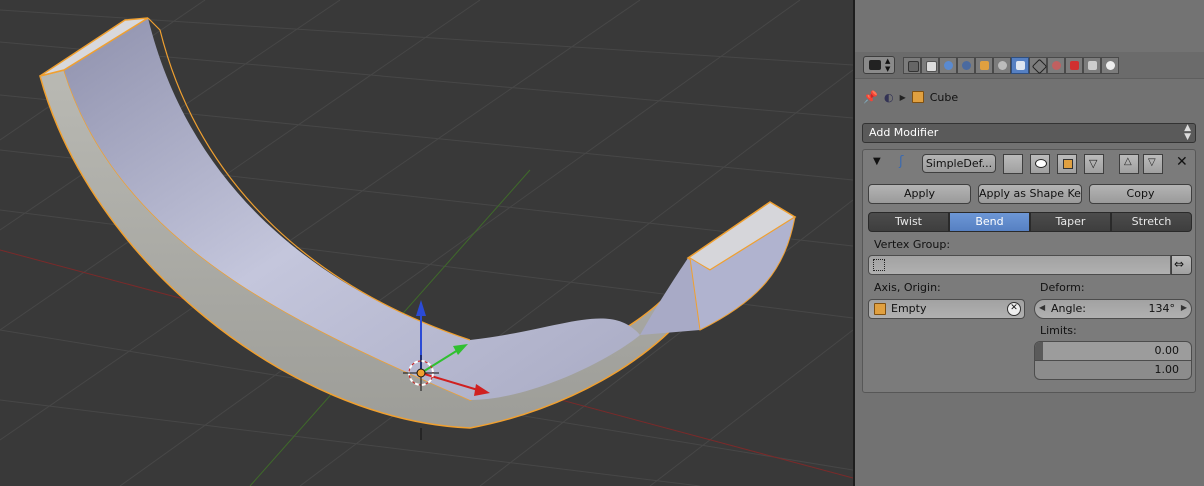 The height and width of the screenshot is (486, 1204). Describe the element at coordinates (1110, 65) in the screenshot. I see `physics-tab-icon` at that location.